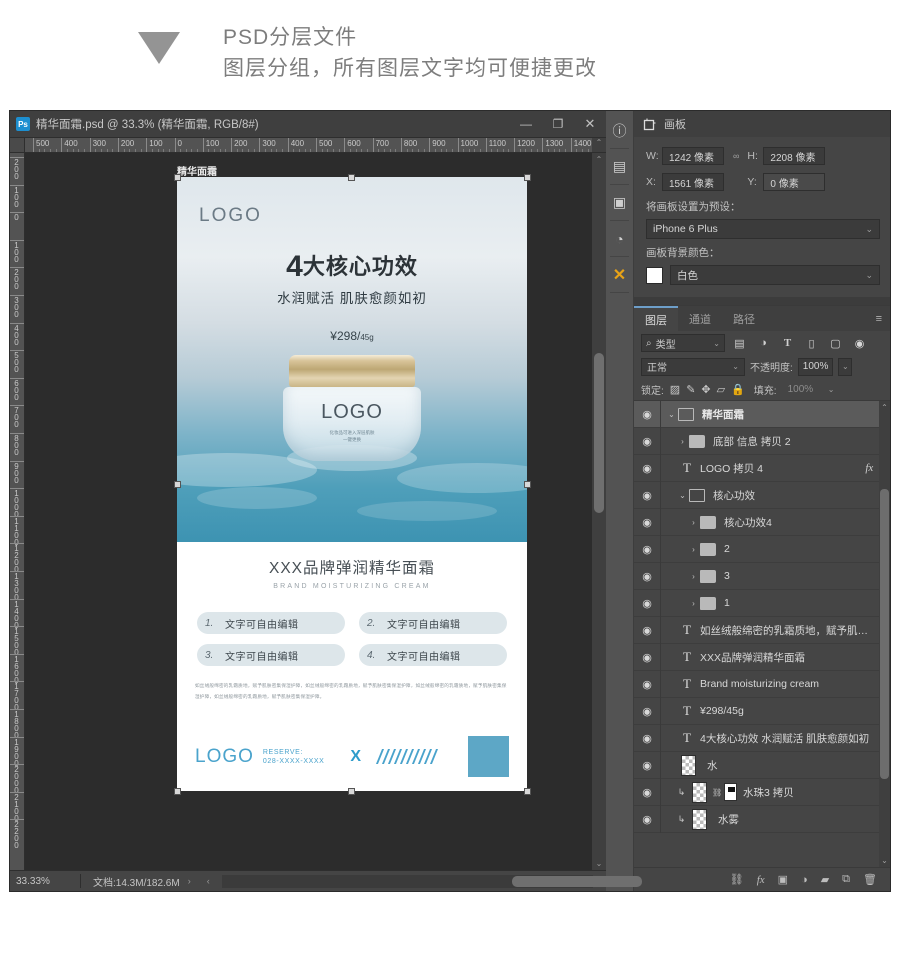 This screenshot has height=974, width=900. What do you see at coordinates (761, 880) in the screenshot?
I see `layer-style-fx-icon: fx` at bounding box center [761, 880].